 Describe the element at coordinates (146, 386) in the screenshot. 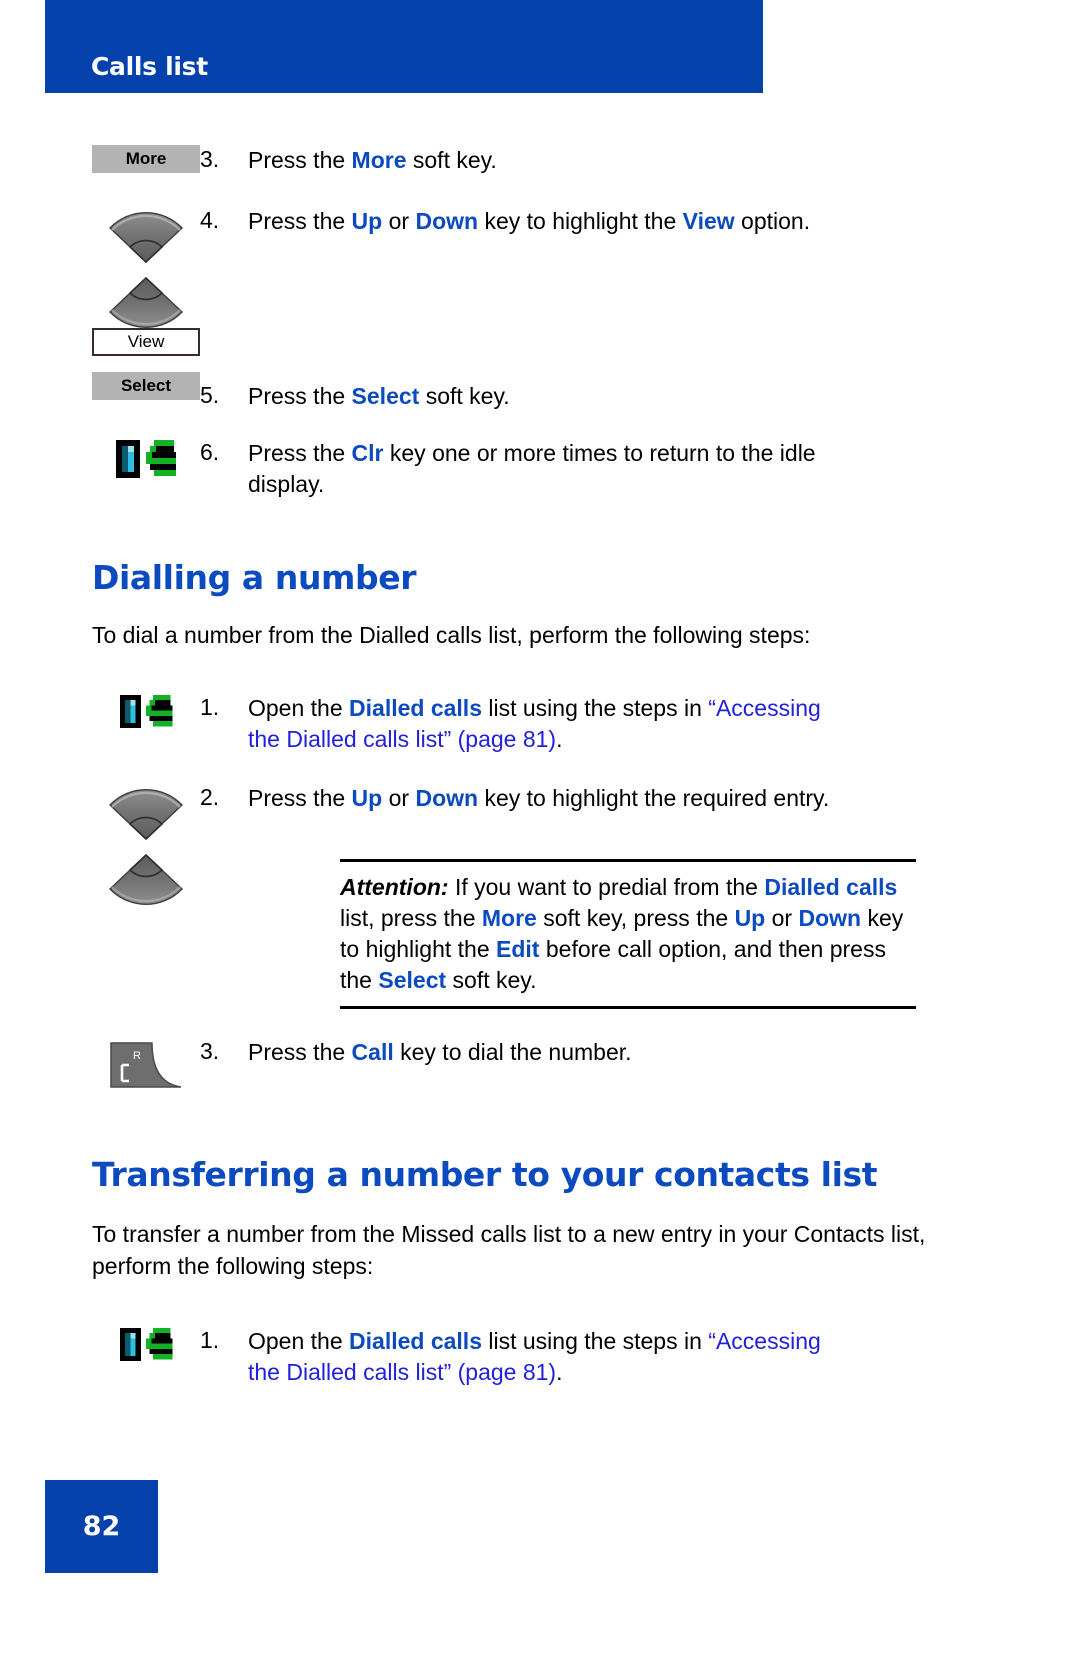

I see `softkey-select-icon: Select` at that location.